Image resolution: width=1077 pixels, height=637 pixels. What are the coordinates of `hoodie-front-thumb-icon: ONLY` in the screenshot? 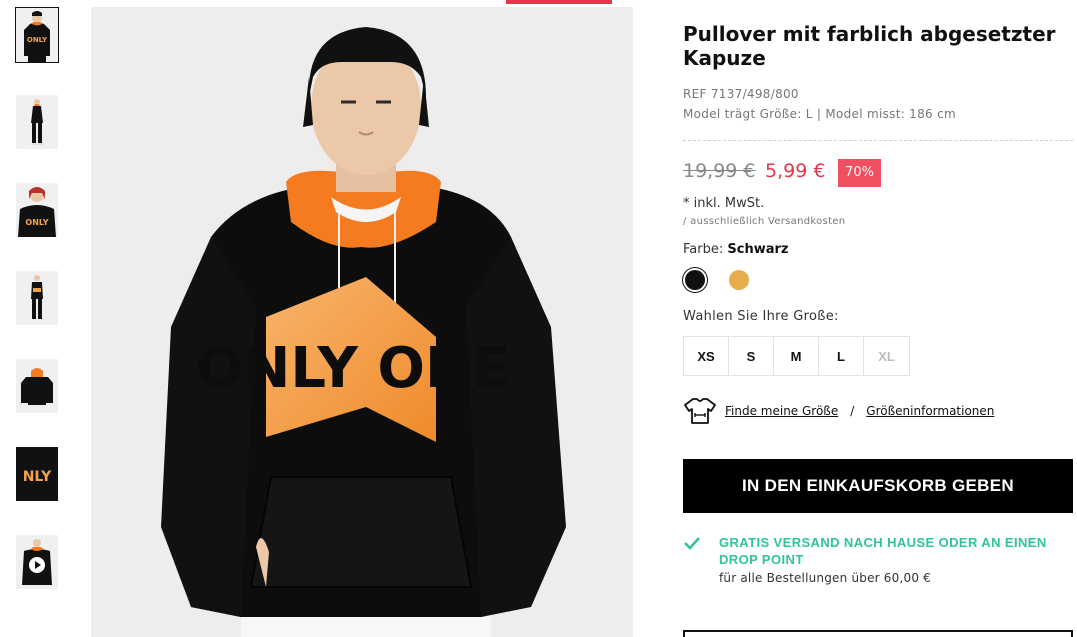 It's located at (37, 35).